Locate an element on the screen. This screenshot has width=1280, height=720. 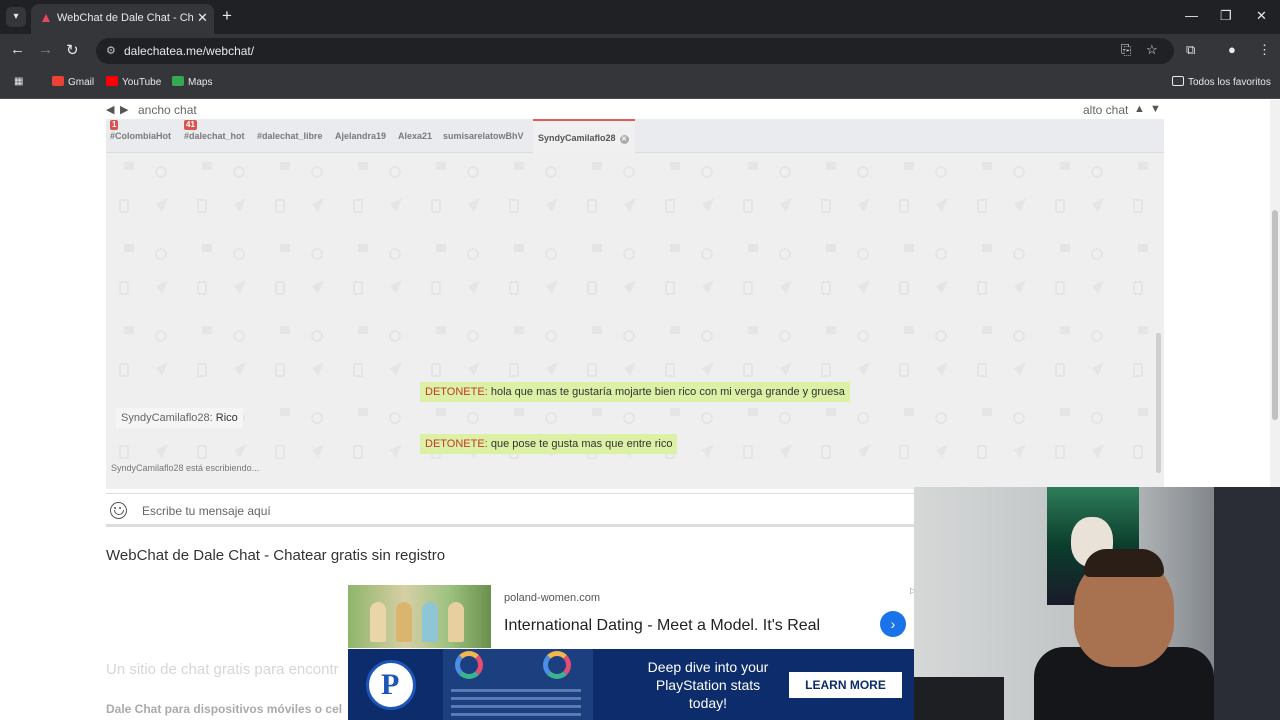
extensions-icon: ⧉ is located at coordinates (1190, 50).